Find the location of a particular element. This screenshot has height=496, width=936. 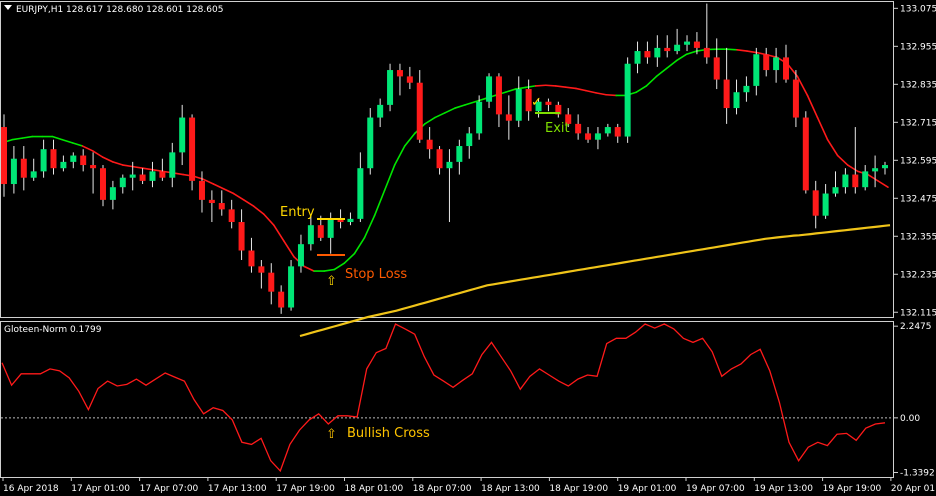

time-tick-label: 16 Apr 2018 is located at coordinates (31, 489).